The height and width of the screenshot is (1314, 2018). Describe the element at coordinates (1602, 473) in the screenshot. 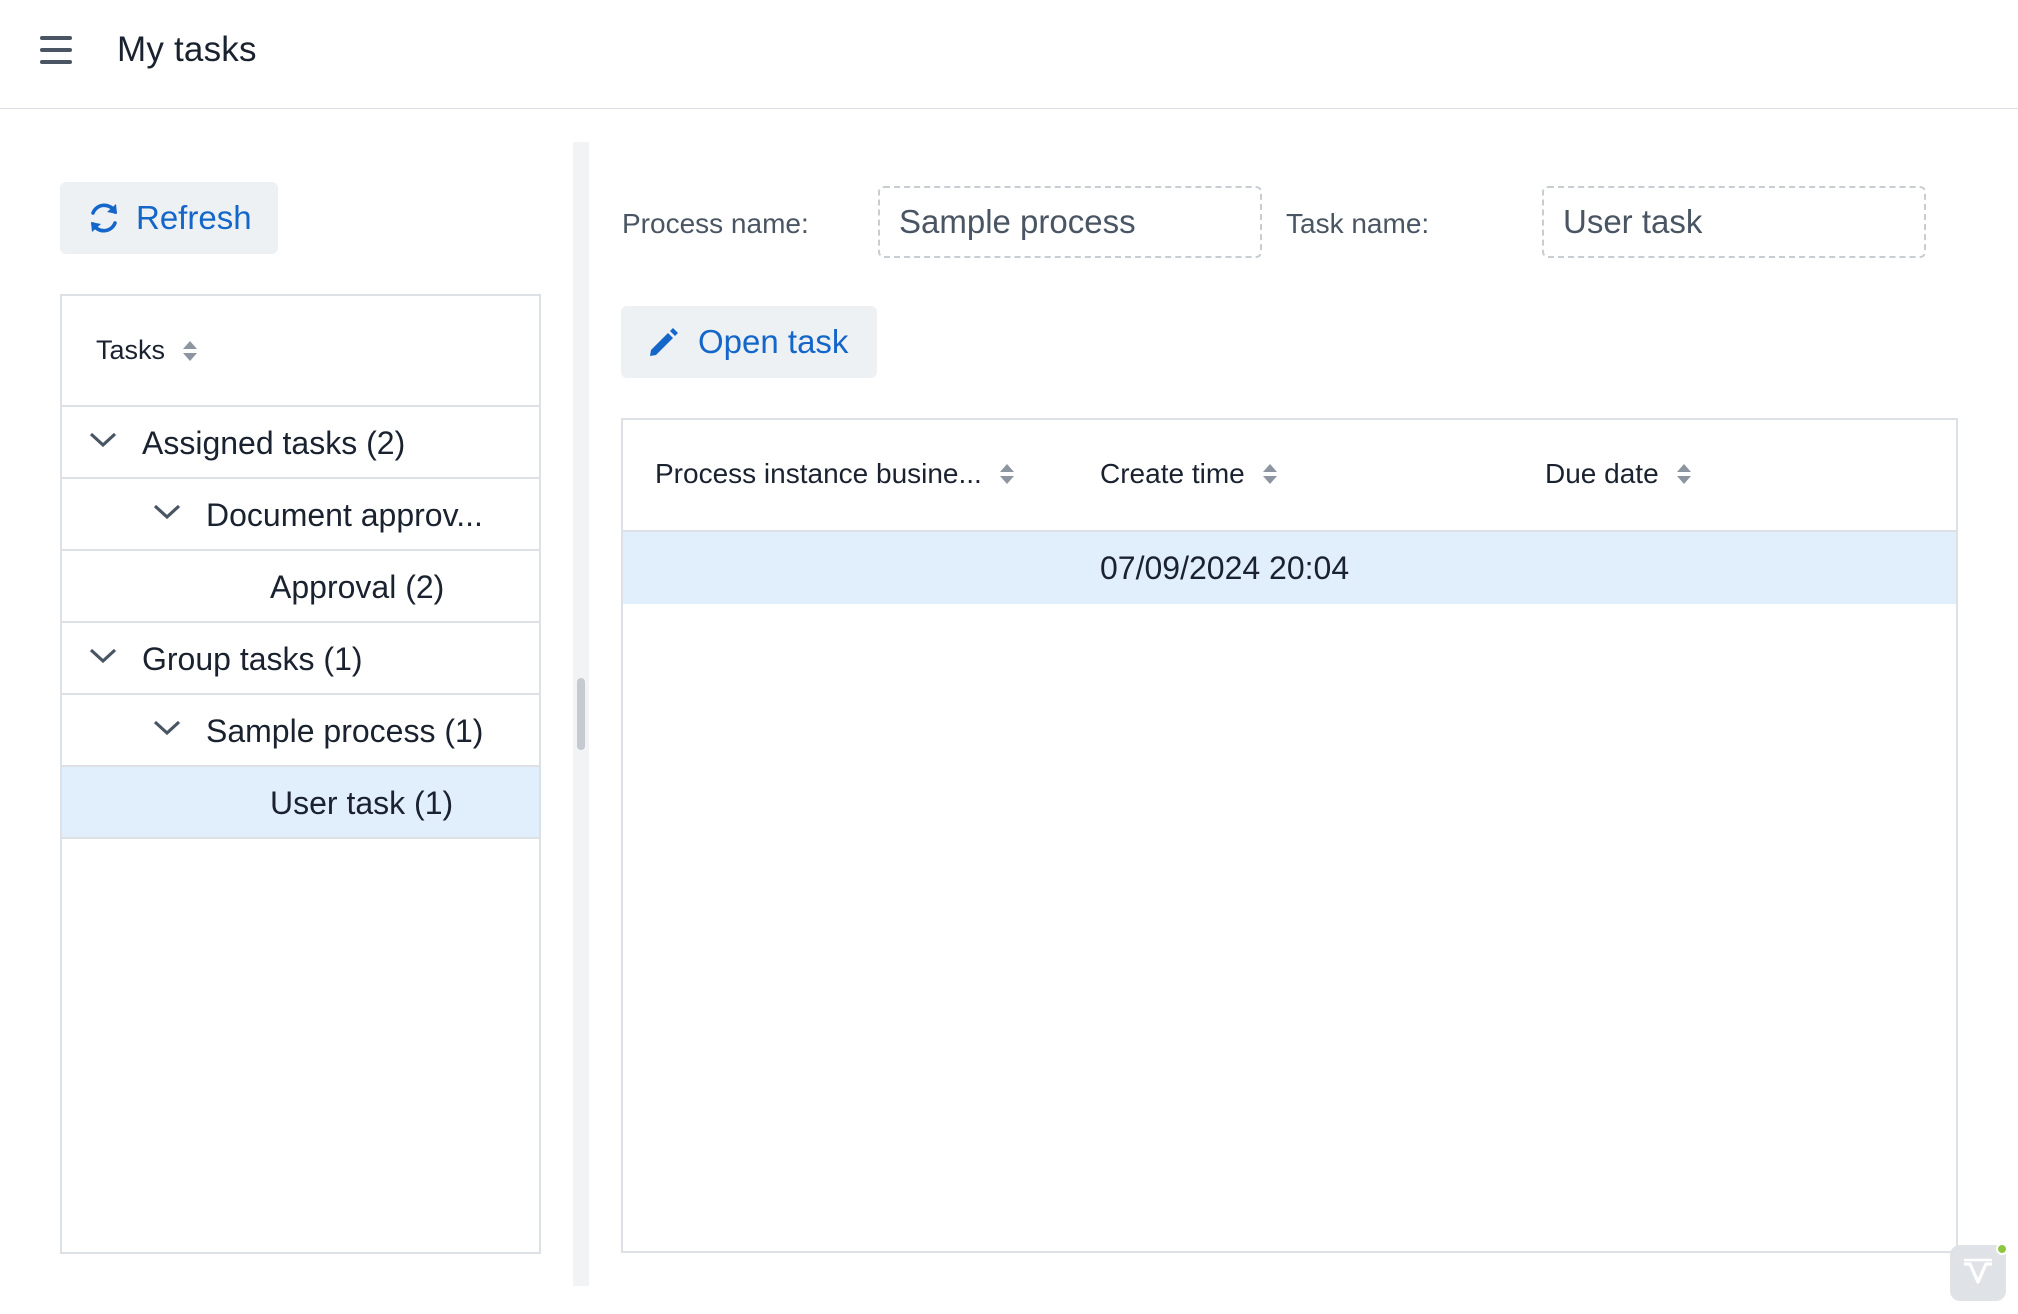

I see `column-header-label: Due date` at that location.